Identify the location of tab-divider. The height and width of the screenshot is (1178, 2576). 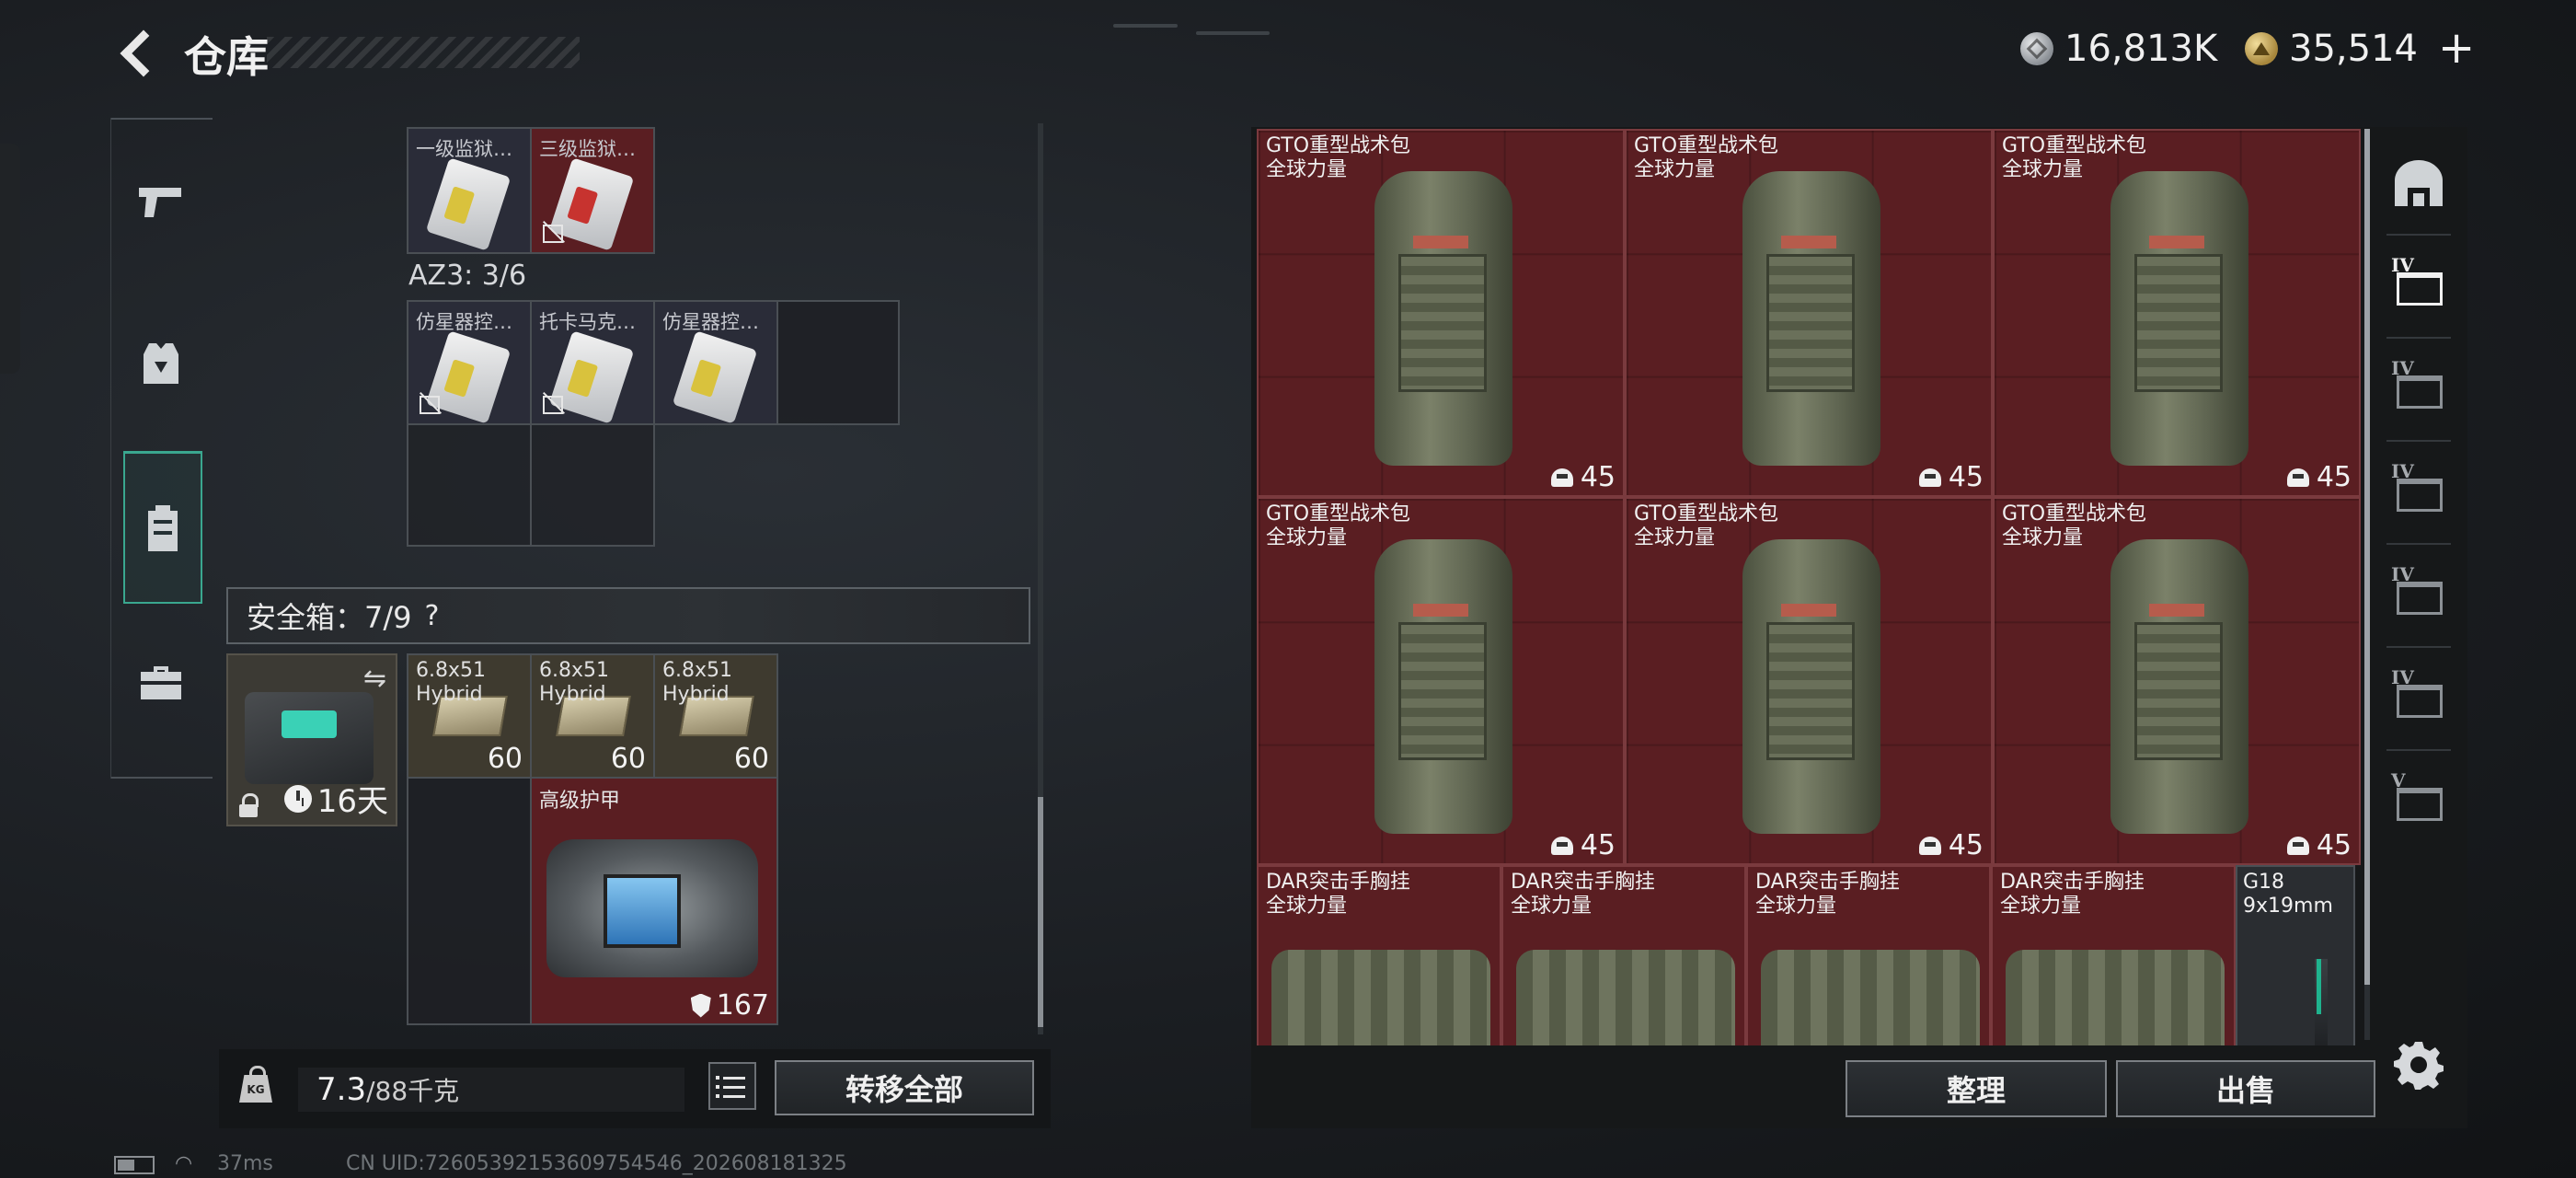
(162, 119).